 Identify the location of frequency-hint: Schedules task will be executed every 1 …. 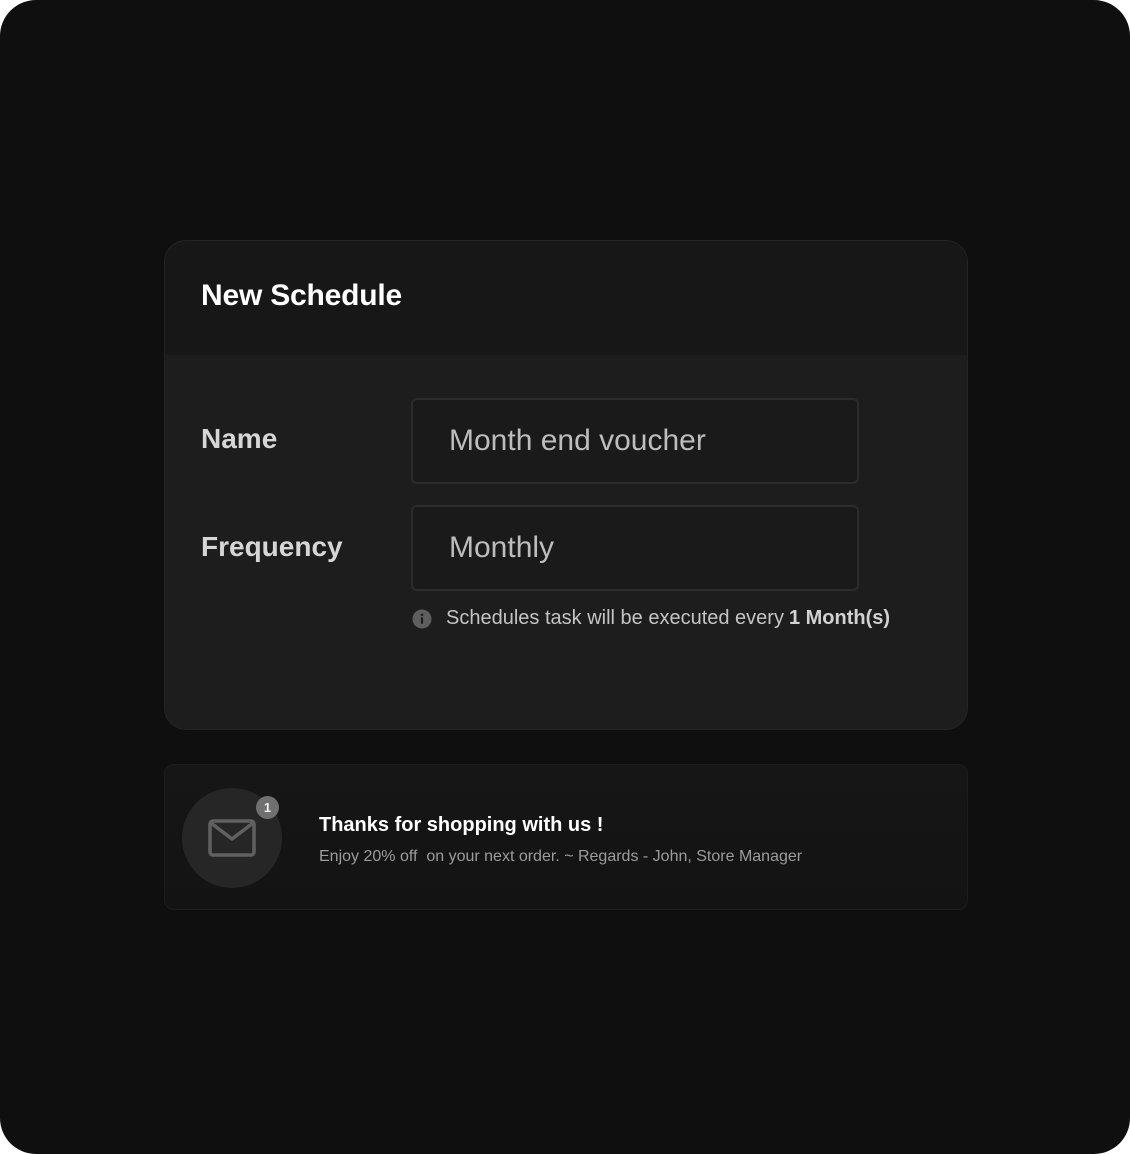
(651, 618).